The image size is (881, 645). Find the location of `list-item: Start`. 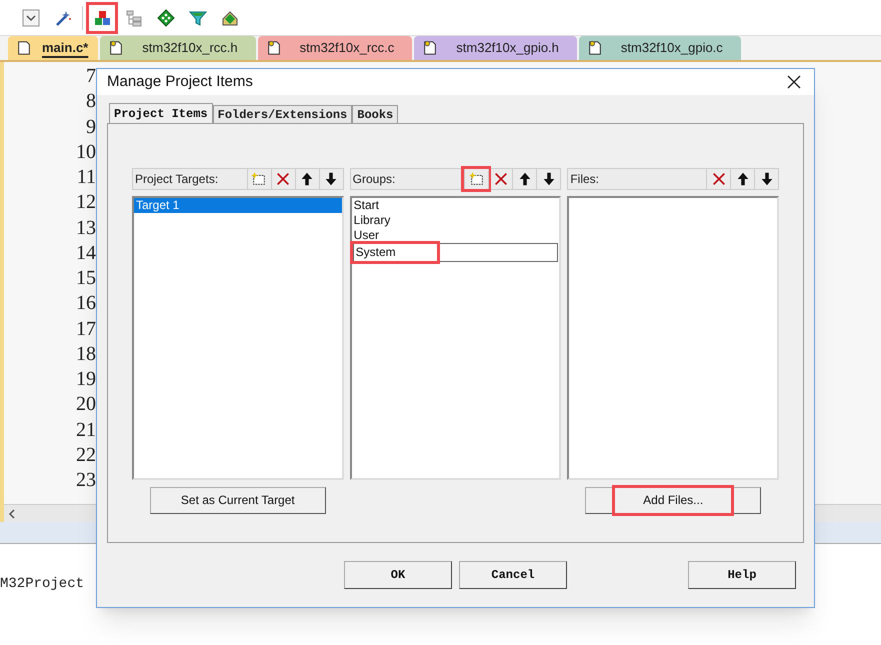

list-item: Start is located at coordinates (456, 205).